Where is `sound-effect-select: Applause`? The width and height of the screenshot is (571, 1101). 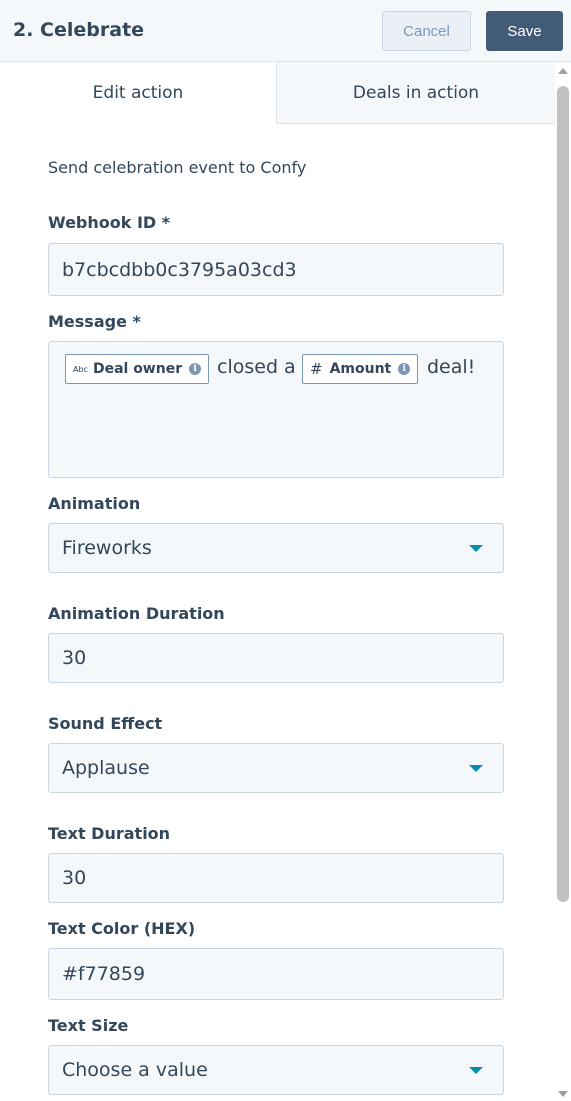 sound-effect-select: Applause is located at coordinates (276, 768).